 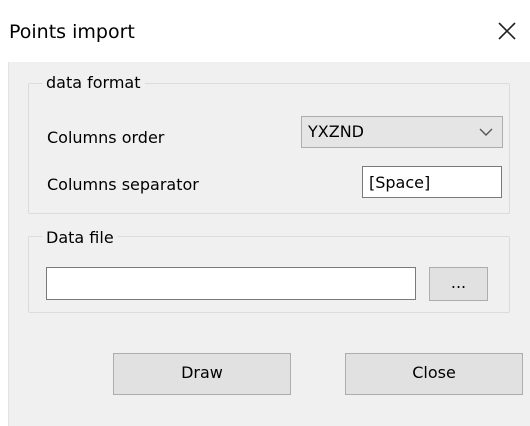 I want to click on data-file-path-input, so click(x=231, y=283).